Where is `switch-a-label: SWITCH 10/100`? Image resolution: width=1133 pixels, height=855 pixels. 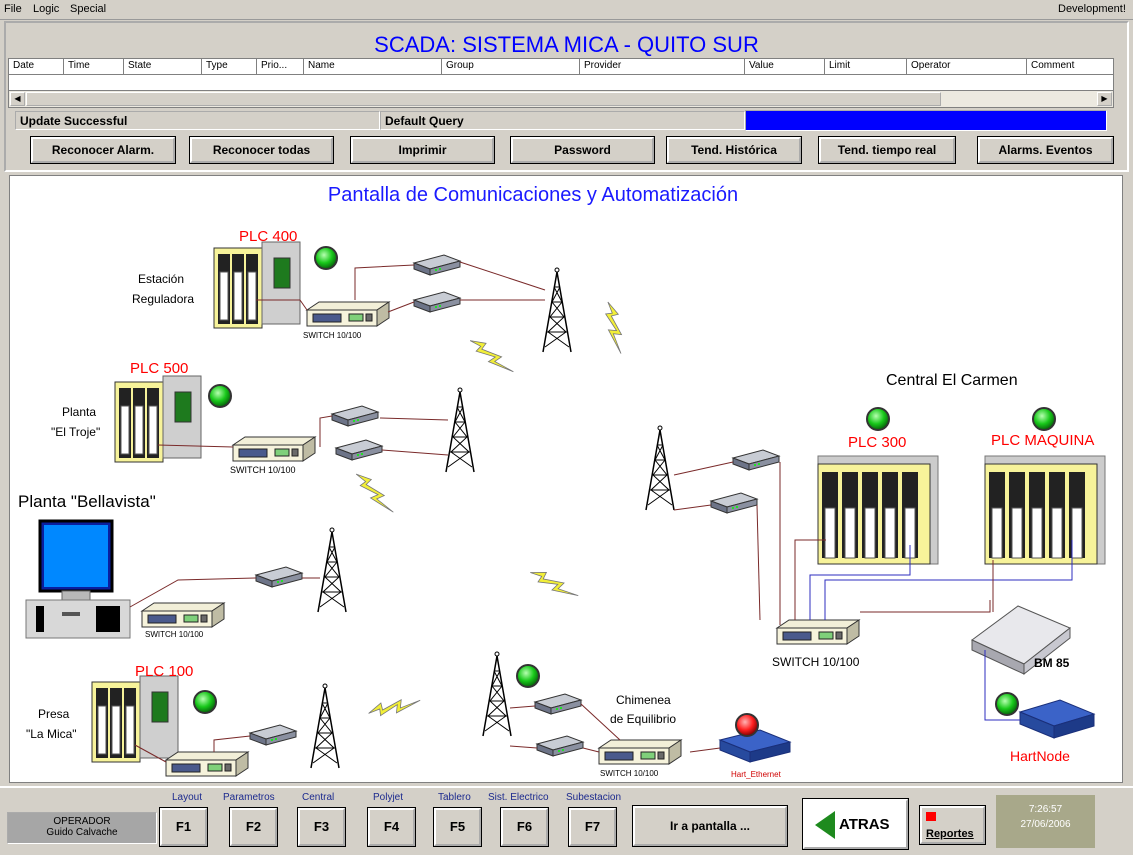 switch-a-label: SWITCH 10/100 is located at coordinates (332, 335).